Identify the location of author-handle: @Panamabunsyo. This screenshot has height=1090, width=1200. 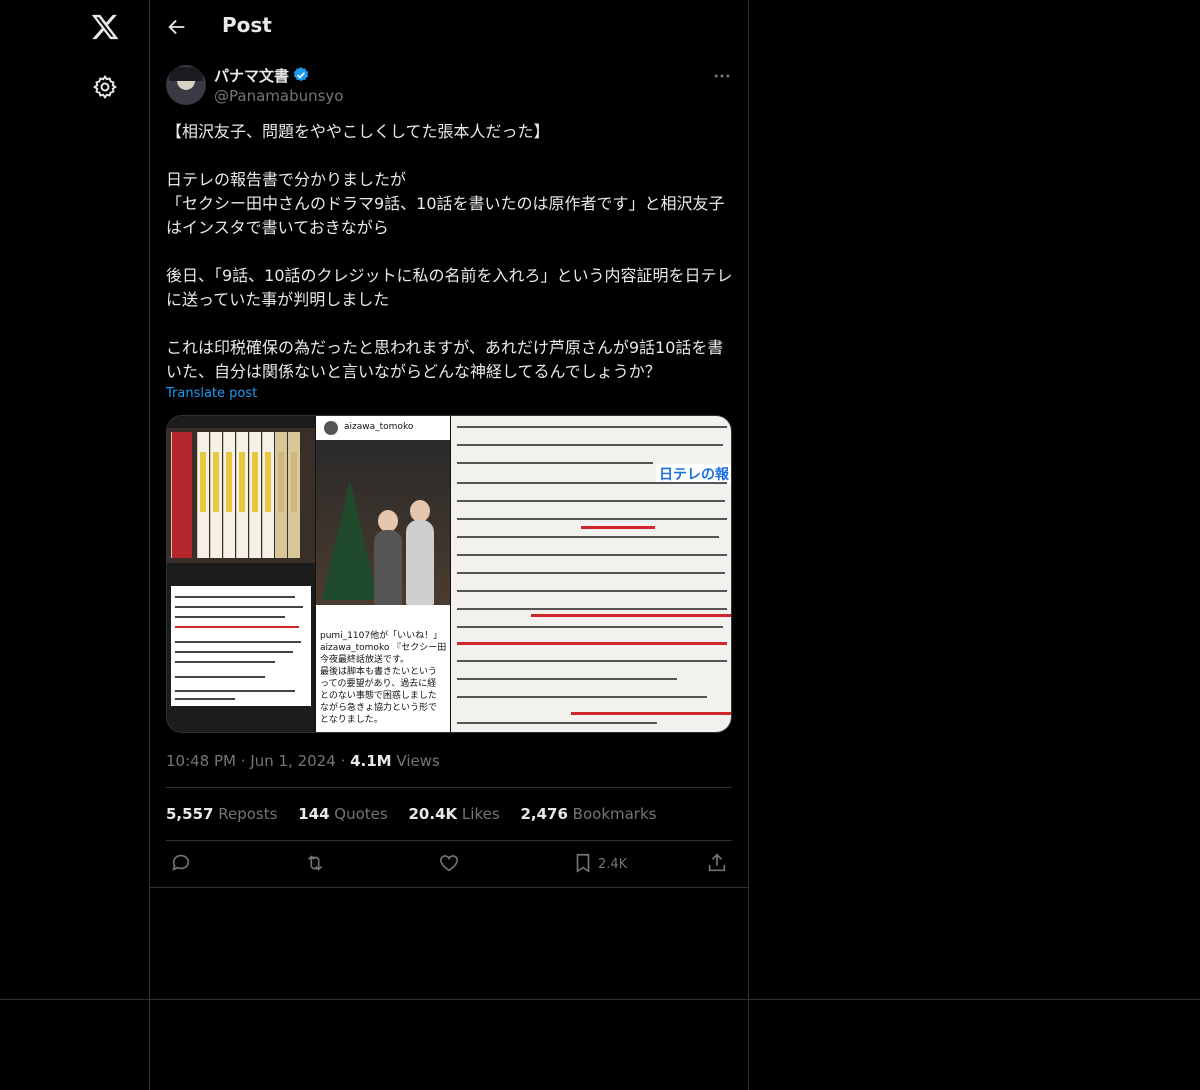
(278, 96).